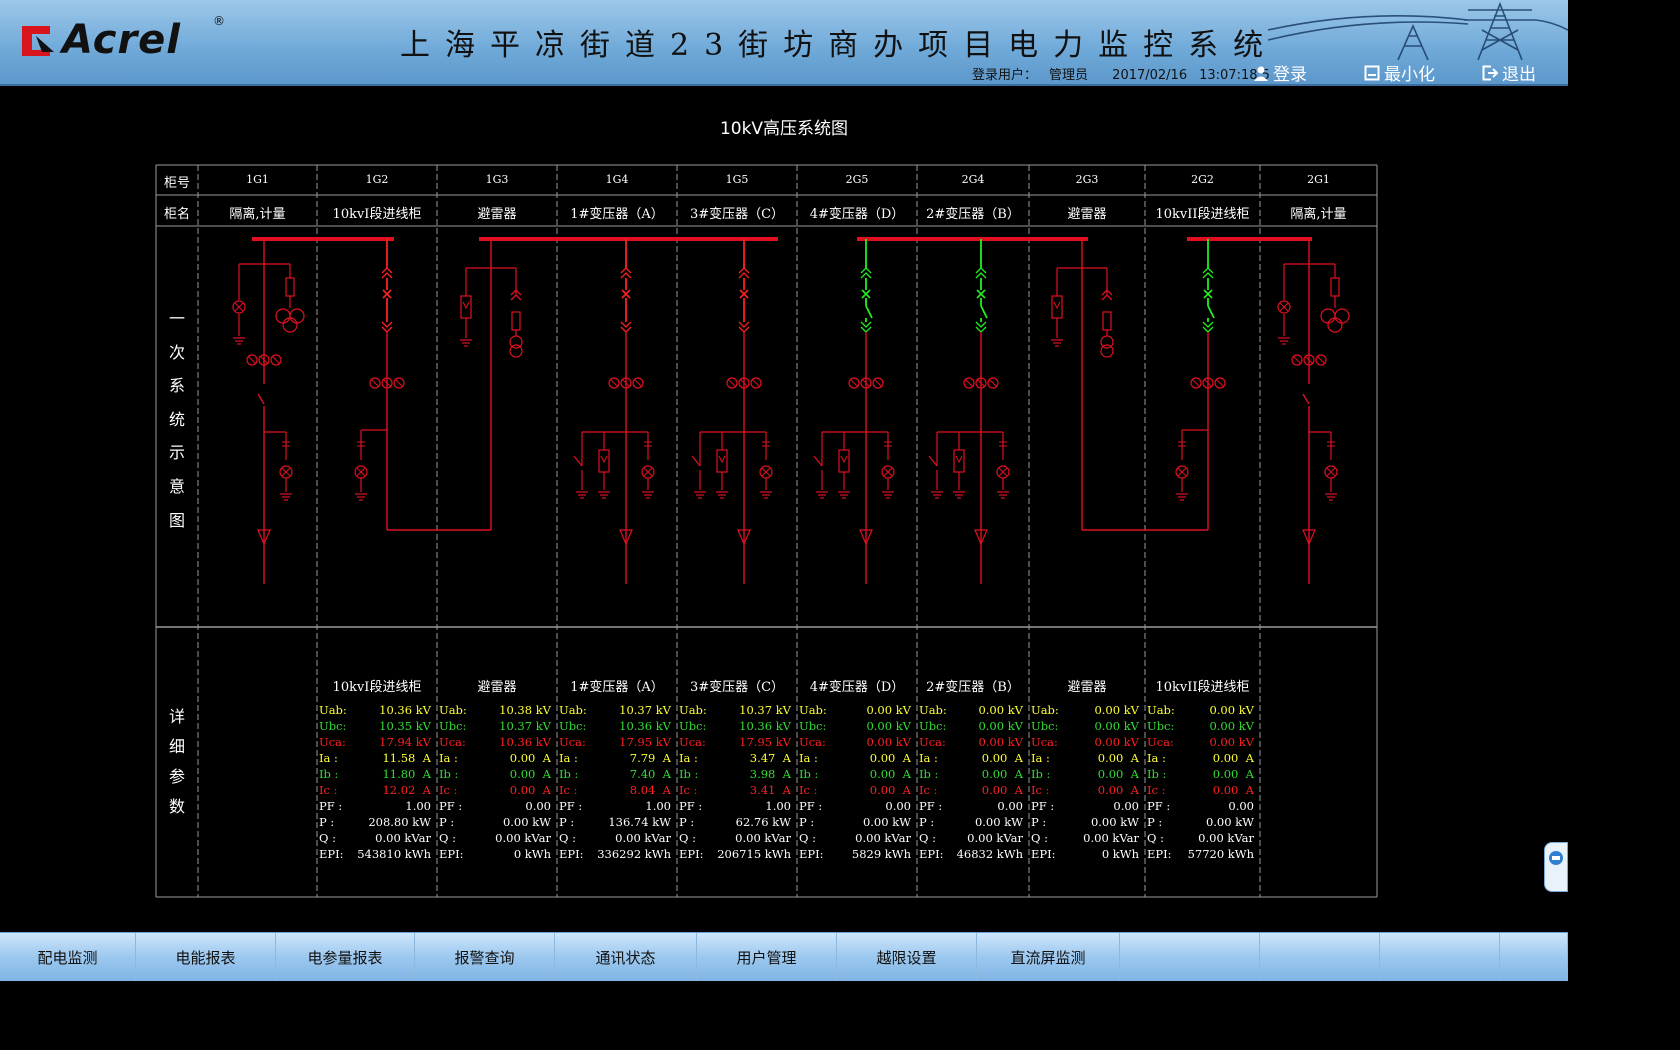 This screenshot has height=1050, width=1680. What do you see at coordinates (495, 710) in the screenshot?
I see `param-row: Uab: 10.38 kV` at bounding box center [495, 710].